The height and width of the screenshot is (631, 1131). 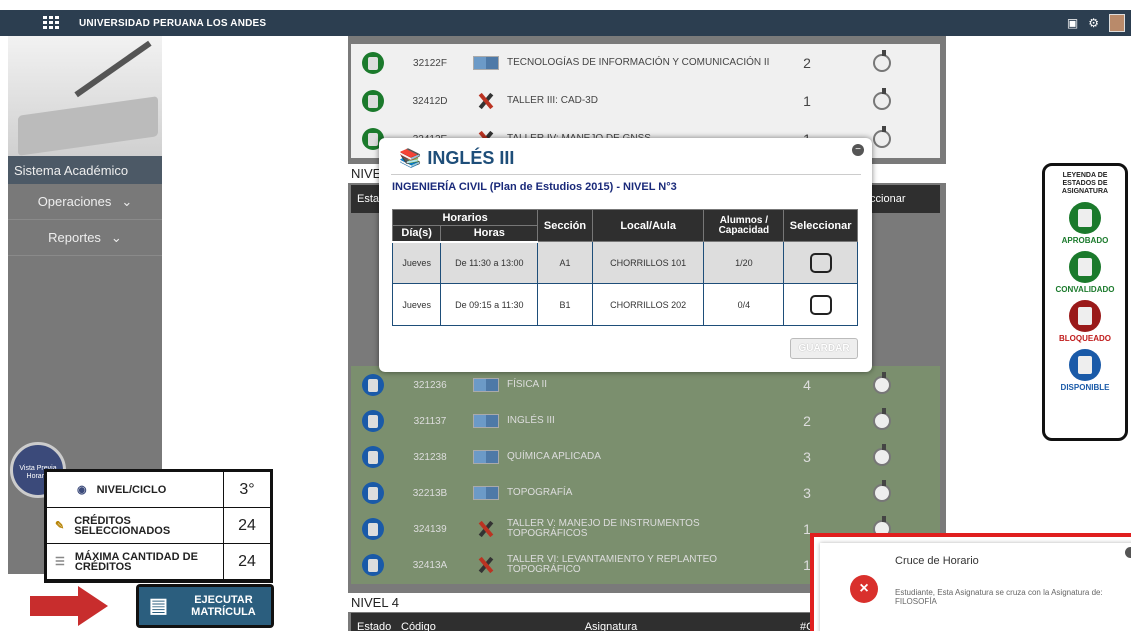 I want to click on cell-seleccionar, so click(x=820, y=262).